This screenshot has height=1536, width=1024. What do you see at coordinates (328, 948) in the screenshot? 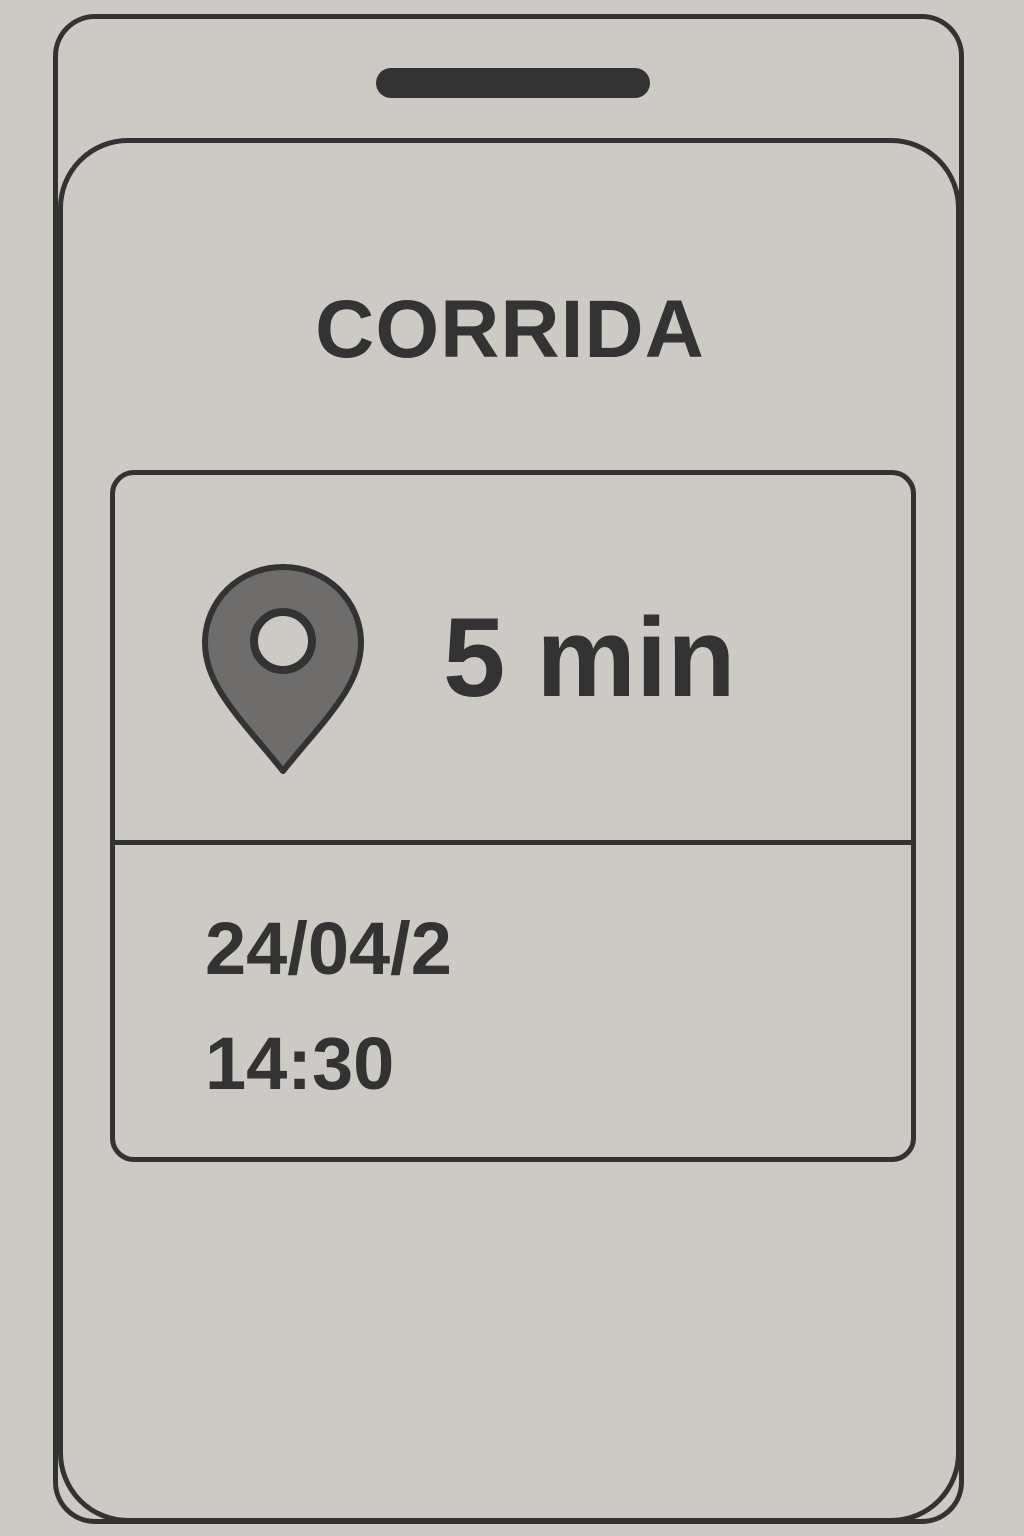
I see `ride-date: 24/04/2` at bounding box center [328, 948].